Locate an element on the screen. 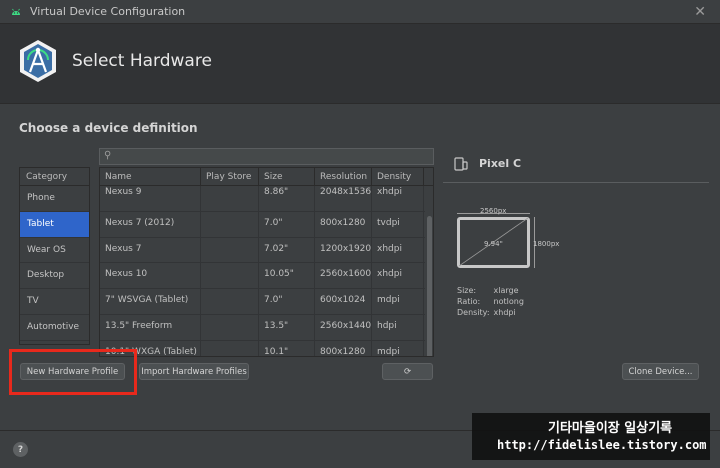 The height and width of the screenshot is (468, 720). cell-size: 7.02" is located at coordinates (287, 250).